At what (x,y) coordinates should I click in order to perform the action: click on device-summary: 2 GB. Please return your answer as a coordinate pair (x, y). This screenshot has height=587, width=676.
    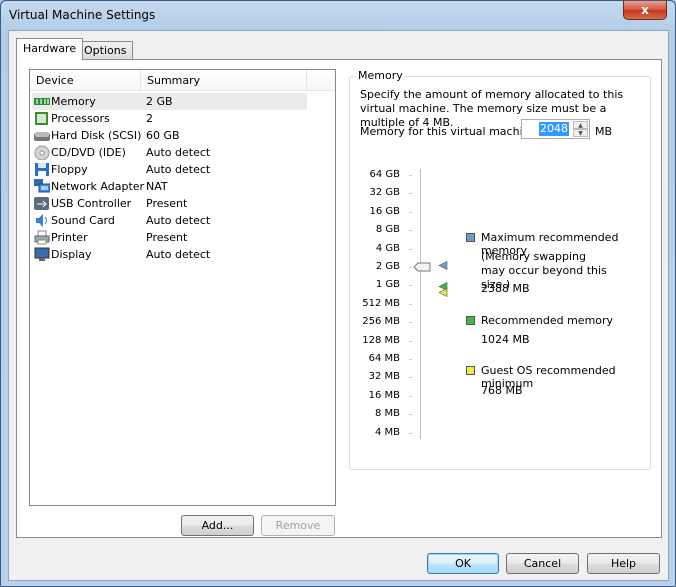
    Looking at the image, I should click on (159, 101).